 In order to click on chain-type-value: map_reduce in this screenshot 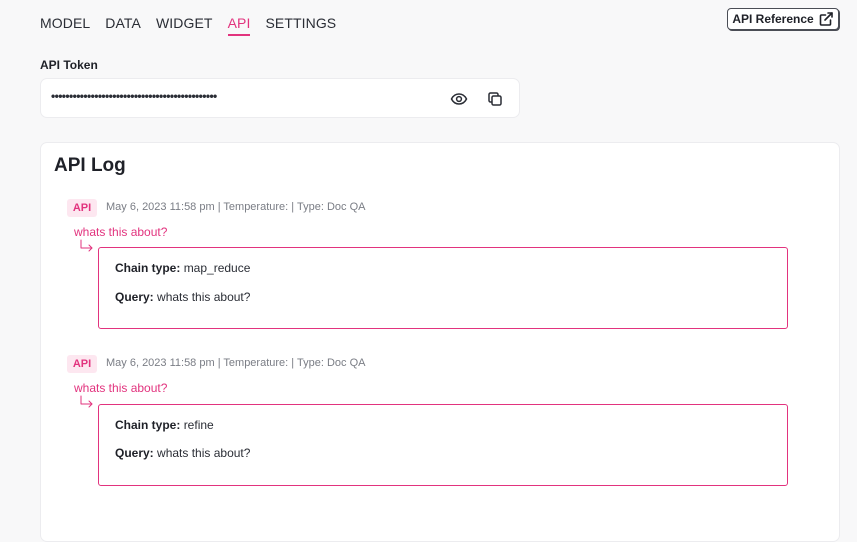, I will do `click(217, 268)`.